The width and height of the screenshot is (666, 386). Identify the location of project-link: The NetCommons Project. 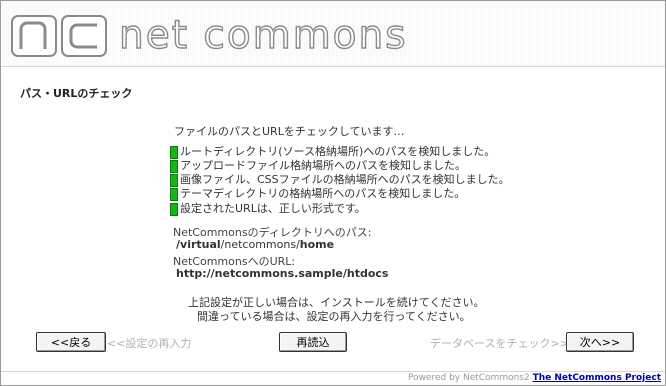
(597, 378).